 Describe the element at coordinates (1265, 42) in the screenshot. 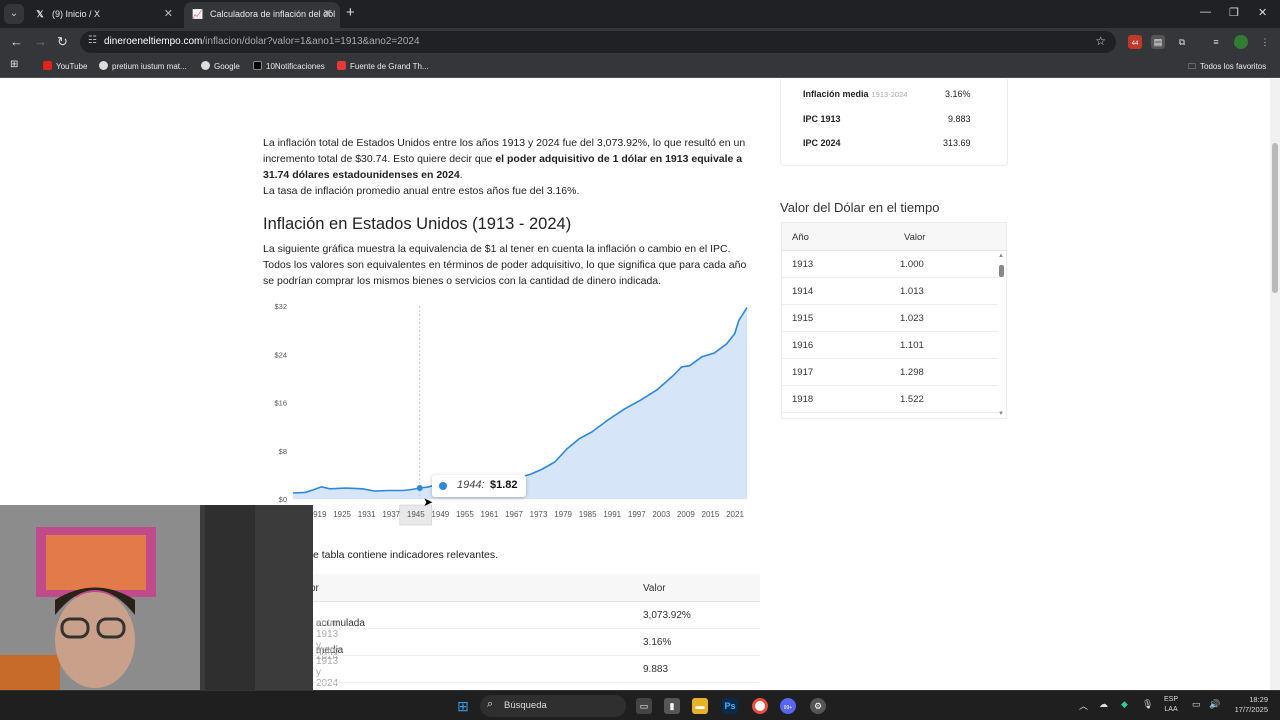

I see `menu-kebab-icon: ⋮` at that location.